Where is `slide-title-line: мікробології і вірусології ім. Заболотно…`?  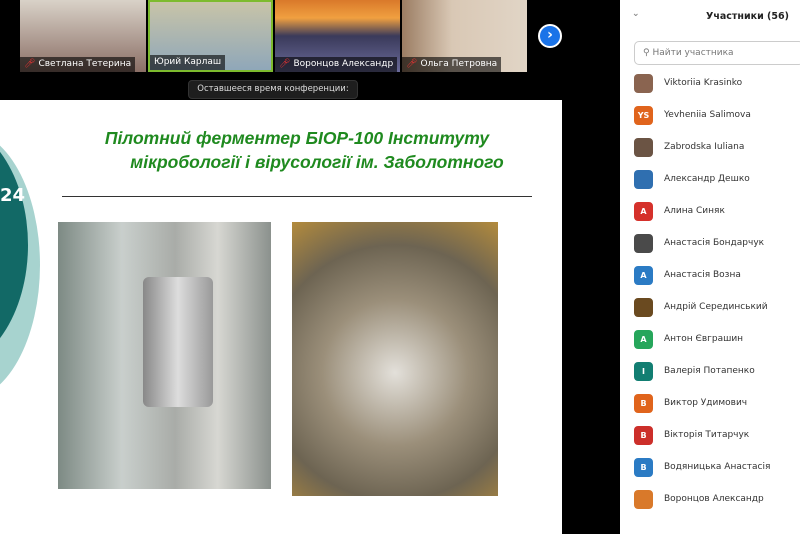 slide-title-line: мікробології і вірусології ім. Заболотно… is located at coordinates (317, 162).